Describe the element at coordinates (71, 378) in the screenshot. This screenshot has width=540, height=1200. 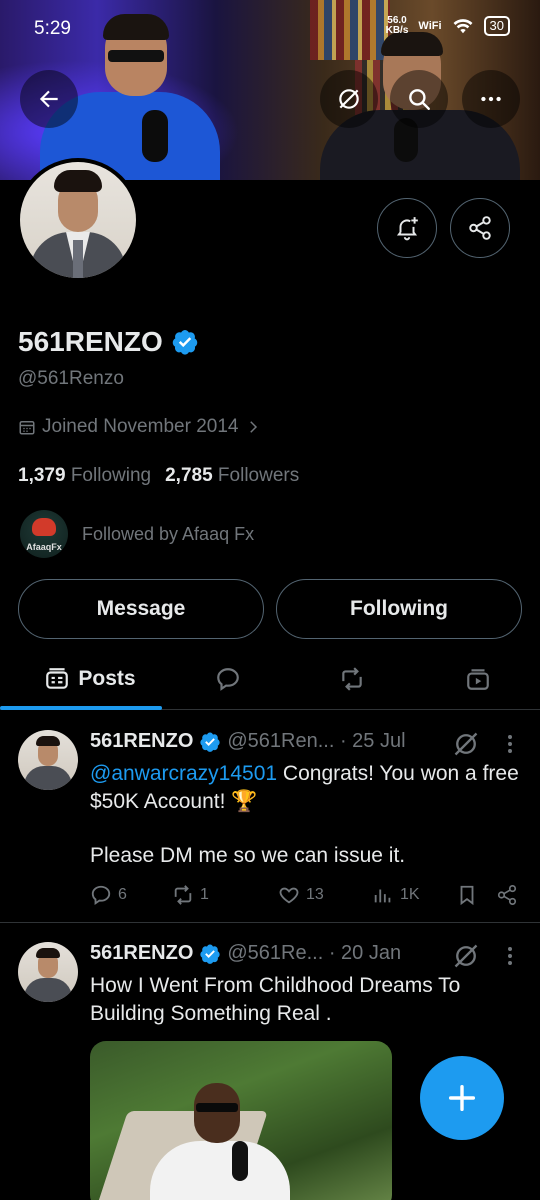
I see `profile-handle: @561Renzo` at that location.